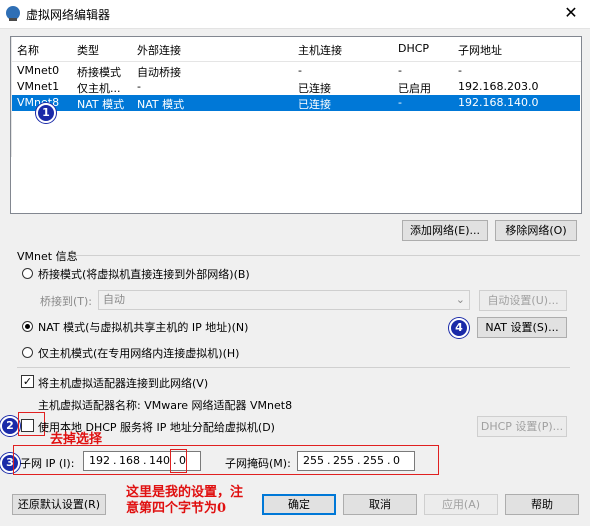  Describe the element at coordinates (27, 326) in the screenshot. I see `nat-radio` at that location.